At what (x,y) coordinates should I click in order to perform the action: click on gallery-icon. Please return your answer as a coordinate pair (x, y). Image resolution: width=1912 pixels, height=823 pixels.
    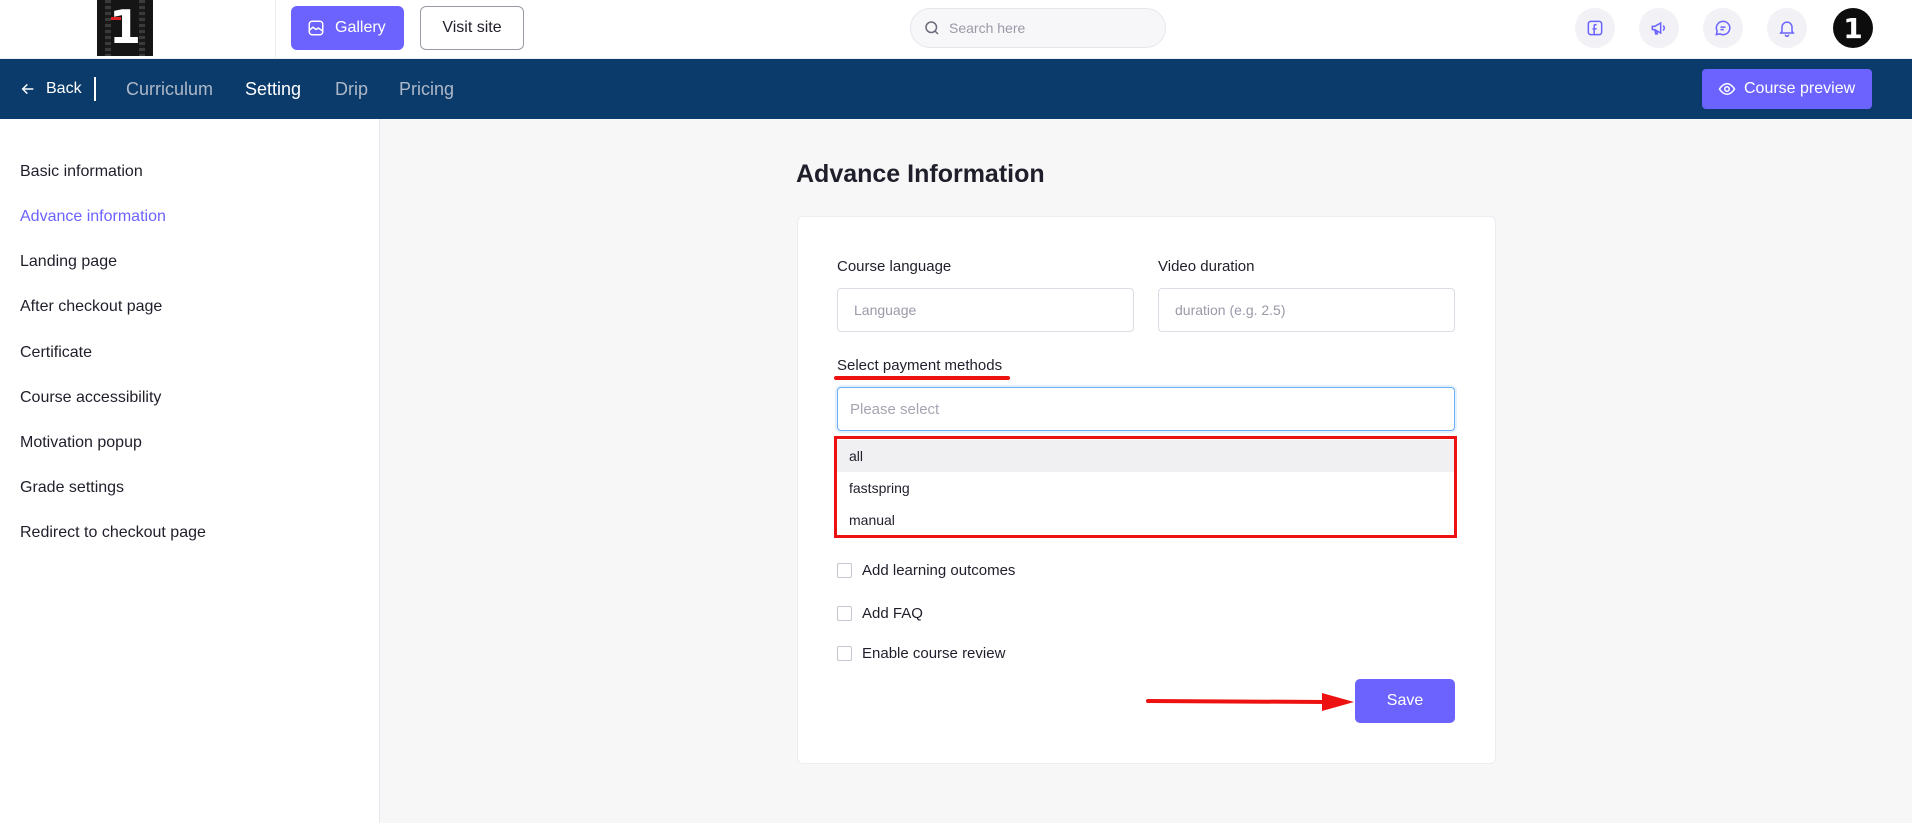
    Looking at the image, I should click on (316, 28).